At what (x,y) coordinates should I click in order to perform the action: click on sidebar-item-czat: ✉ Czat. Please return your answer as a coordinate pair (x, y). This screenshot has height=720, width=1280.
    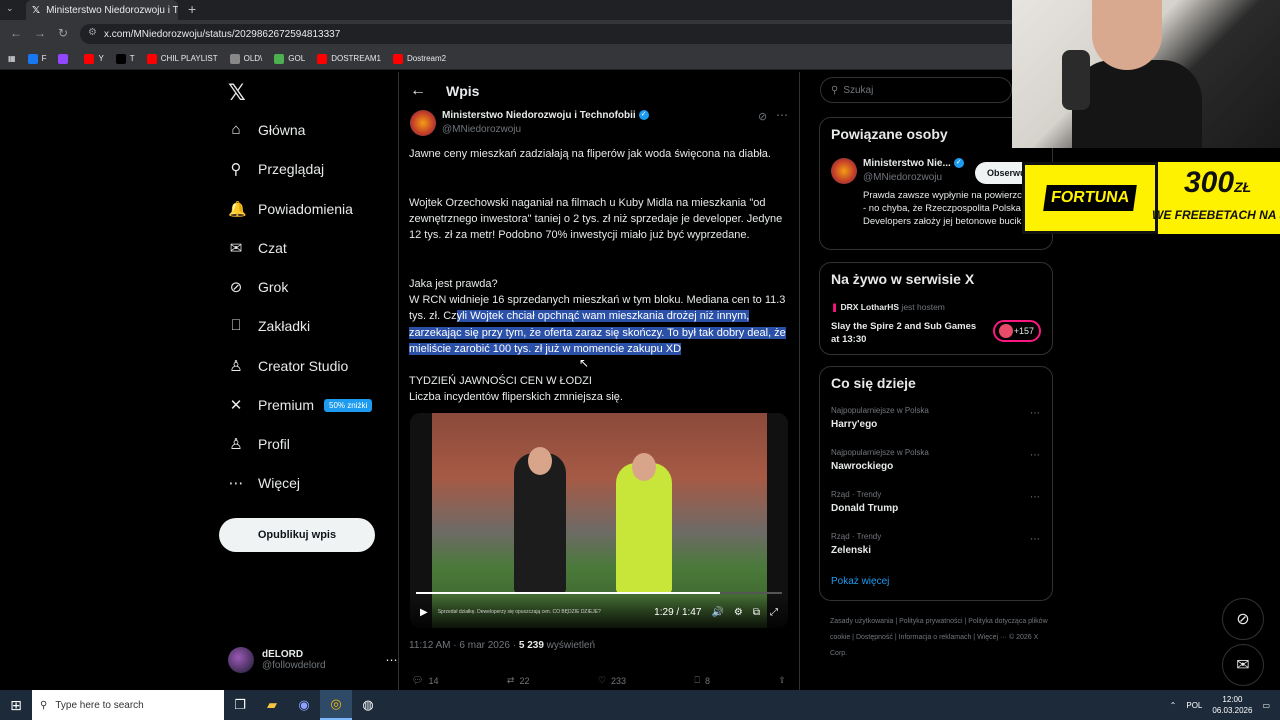
    Looking at the image, I should click on (257, 248).